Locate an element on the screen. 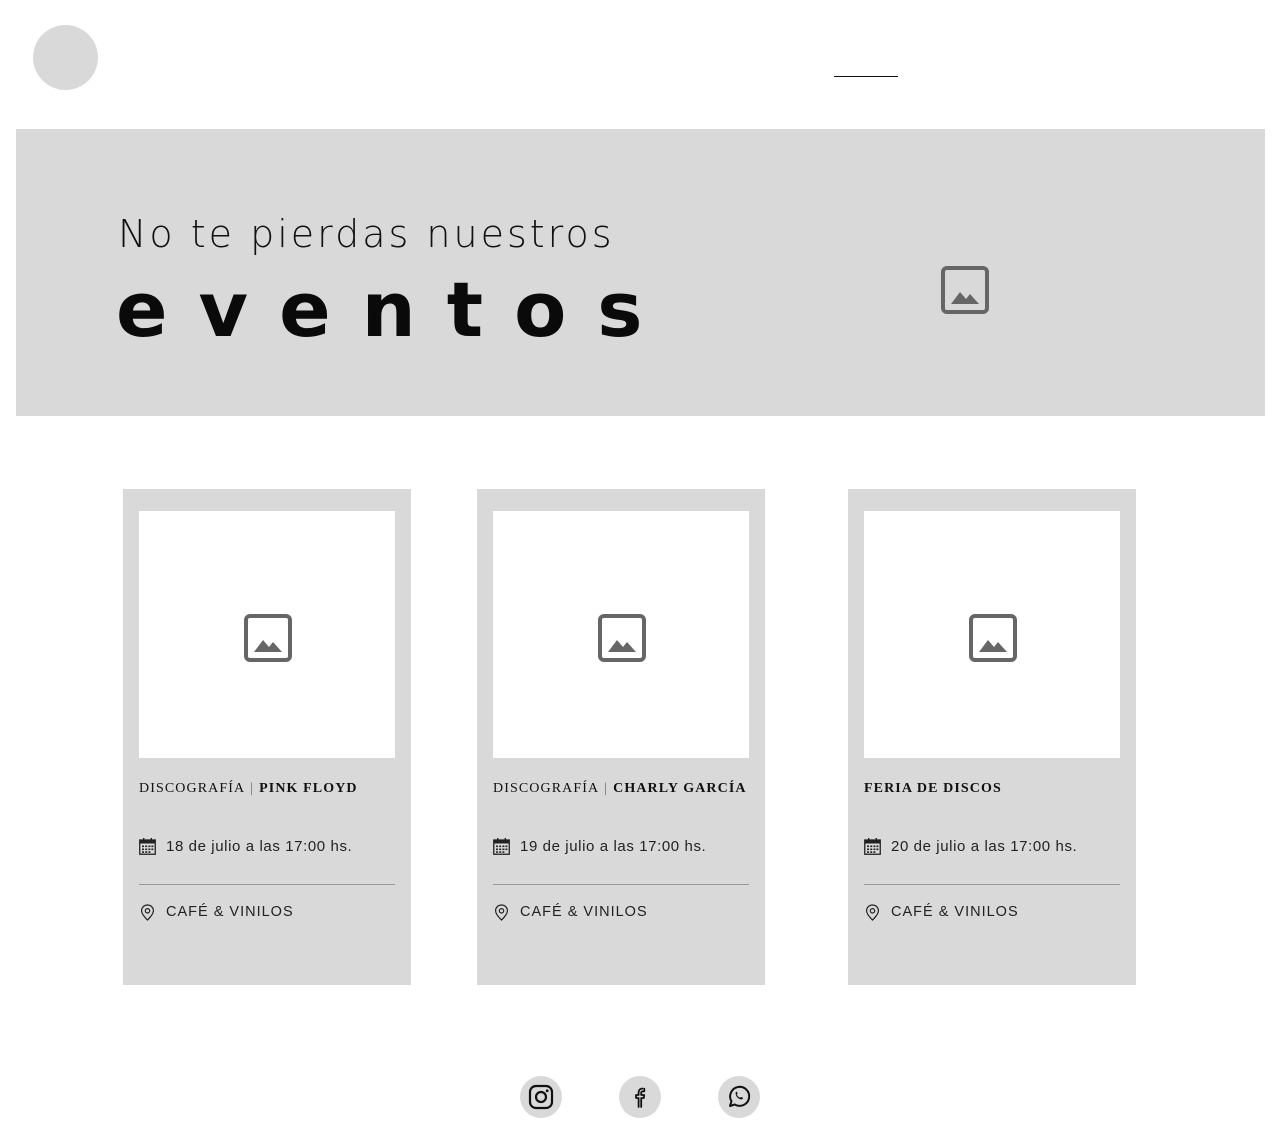 This screenshot has height=1142, width=1280. event-date: 19 de julio a las 17:00 hs. is located at coordinates (599, 846).